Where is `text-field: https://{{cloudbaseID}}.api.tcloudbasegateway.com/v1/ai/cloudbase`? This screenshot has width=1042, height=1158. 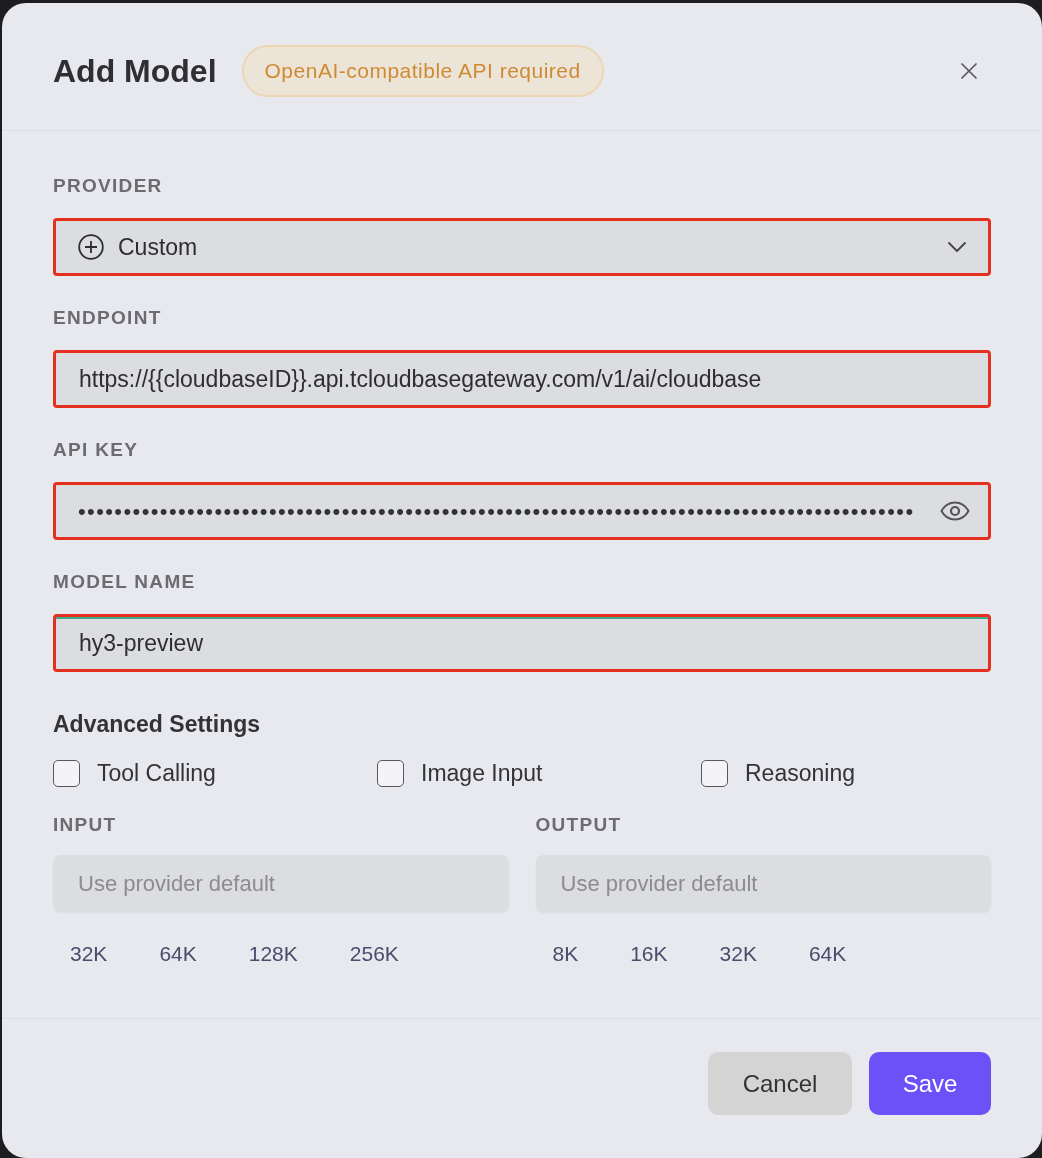 text-field: https://{{cloudbaseID}}.api.tcloudbasegateway.com/v1/ai/cloudbase is located at coordinates (522, 379).